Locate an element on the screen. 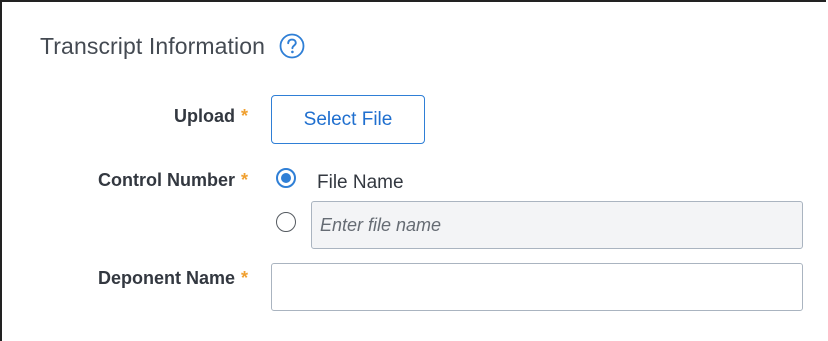  control-number-label: Control Number * is located at coordinates (173, 180).